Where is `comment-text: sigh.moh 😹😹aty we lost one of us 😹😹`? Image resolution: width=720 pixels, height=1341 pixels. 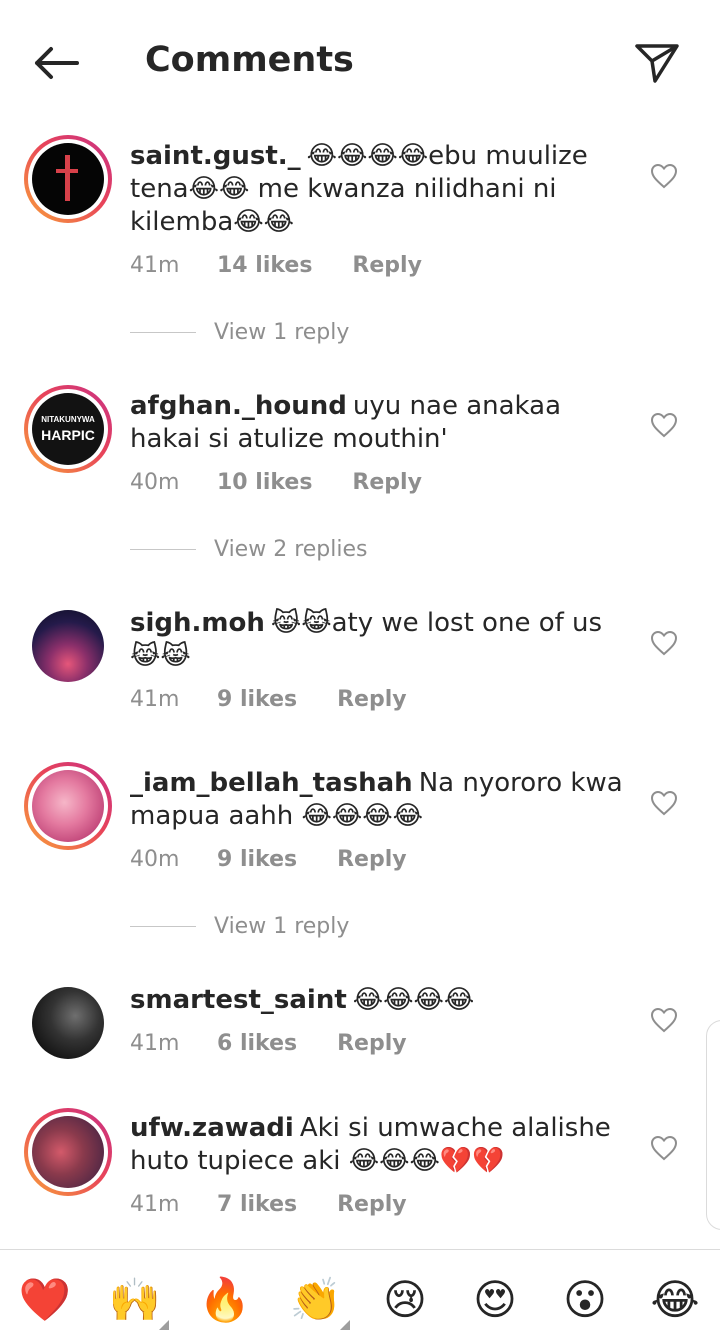
comment-text: sigh.moh 😹😹aty we lost one of us 😹😹 is located at coordinates (379, 640).